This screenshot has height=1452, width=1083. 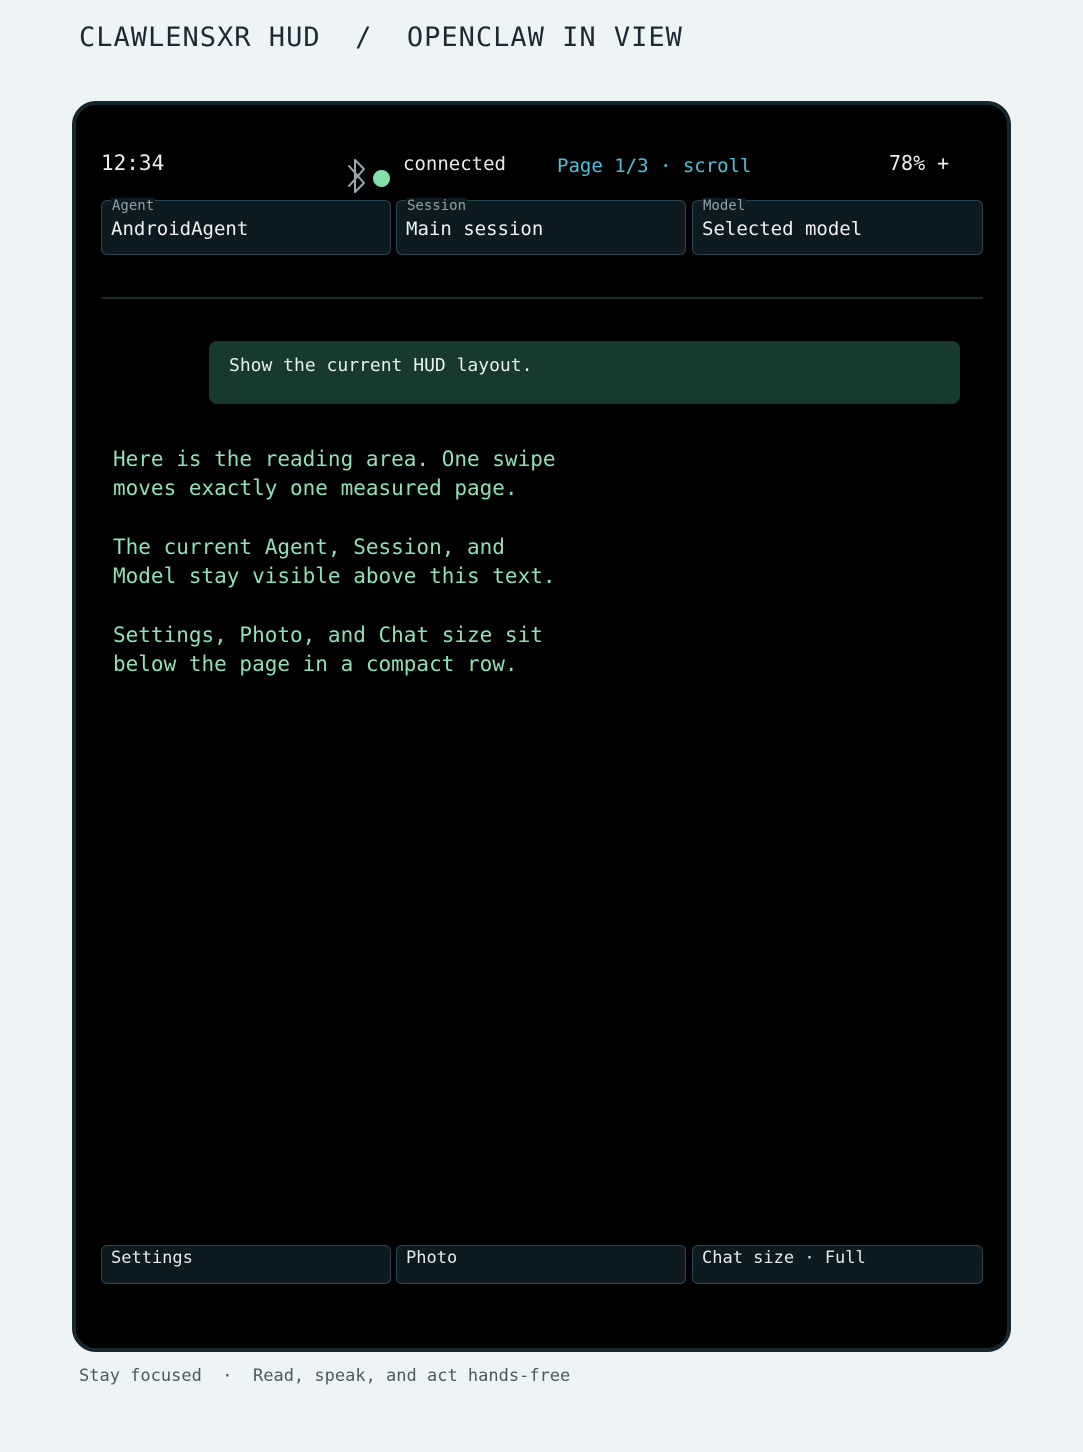 What do you see at coordinates (475, 229) in the screenshot?
I see `session-value: Main session` at bounding box center [475, 229].